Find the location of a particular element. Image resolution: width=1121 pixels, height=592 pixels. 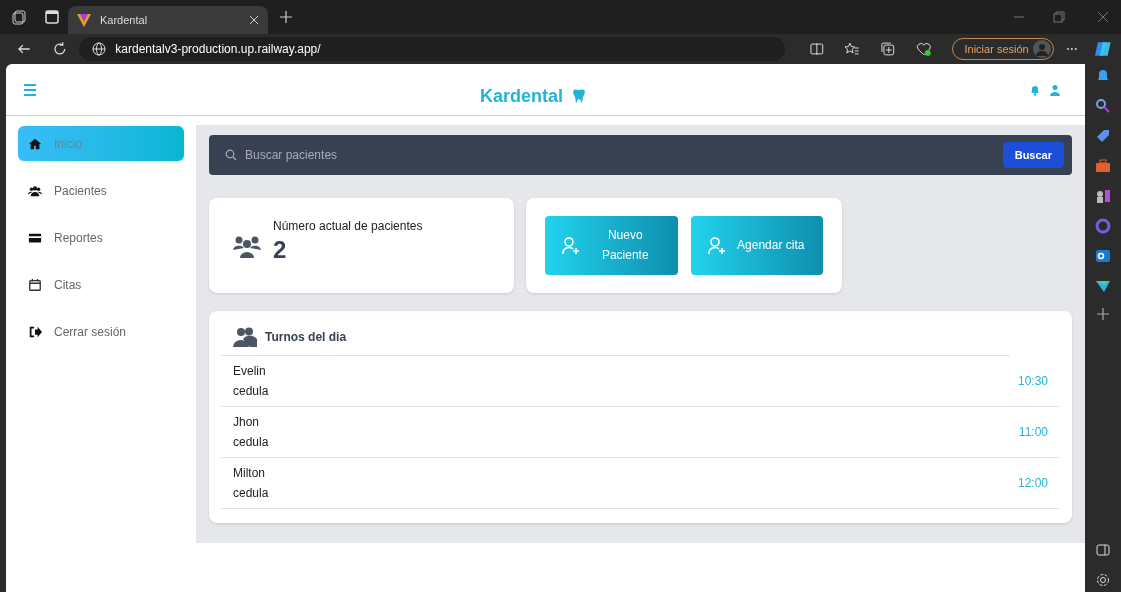

sidebar-toggle-icon is located at coordinates (52, 17).